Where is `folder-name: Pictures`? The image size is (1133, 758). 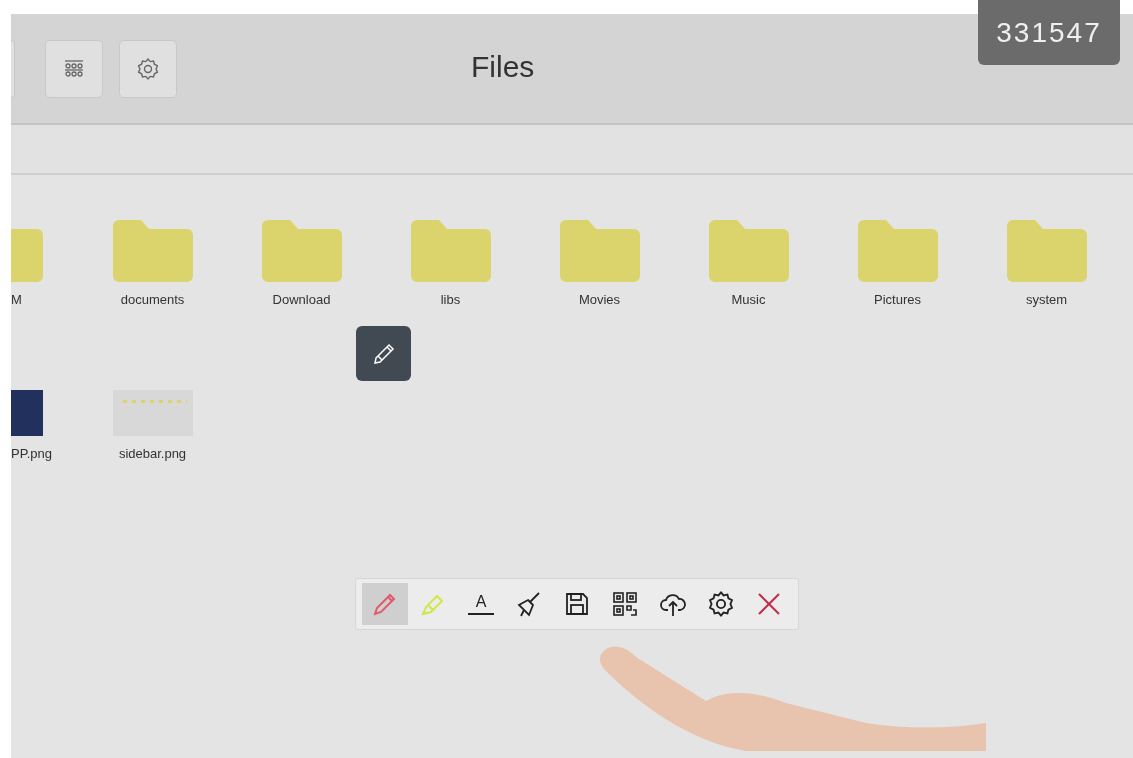
folder-name: Pictures is located at coordinates (897, 299).